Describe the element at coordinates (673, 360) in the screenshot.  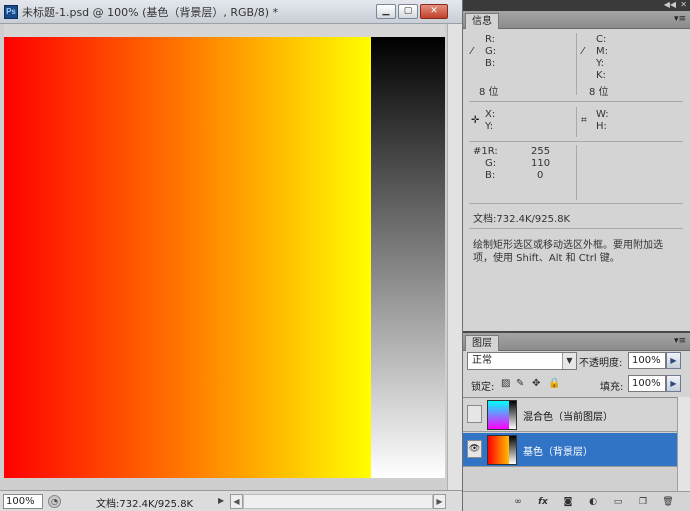
I see `opacity-slider-button: ▶` at that location.